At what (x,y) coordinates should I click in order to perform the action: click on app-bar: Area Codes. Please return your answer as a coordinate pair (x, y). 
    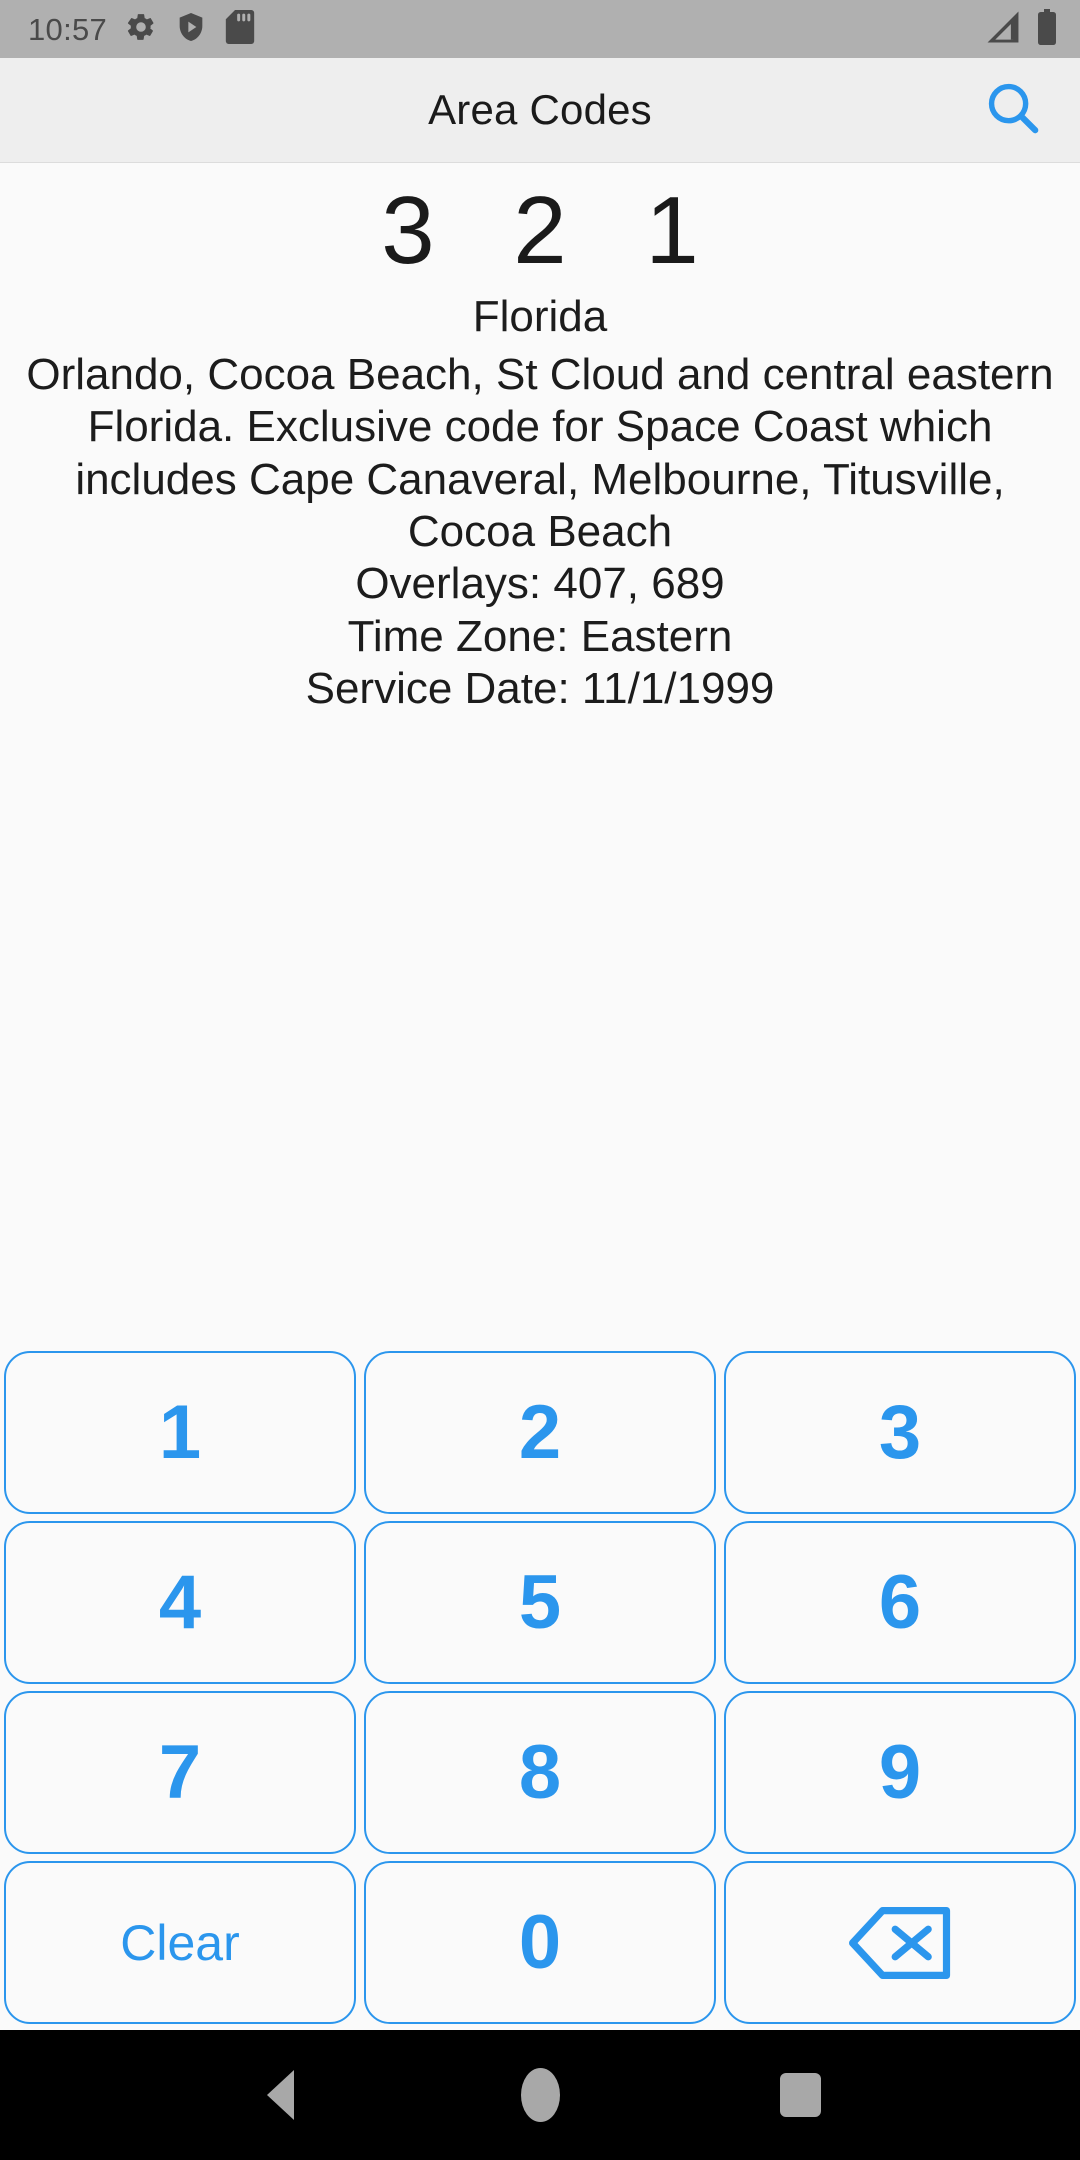
    Looking at the image, I should click on (540, 110).